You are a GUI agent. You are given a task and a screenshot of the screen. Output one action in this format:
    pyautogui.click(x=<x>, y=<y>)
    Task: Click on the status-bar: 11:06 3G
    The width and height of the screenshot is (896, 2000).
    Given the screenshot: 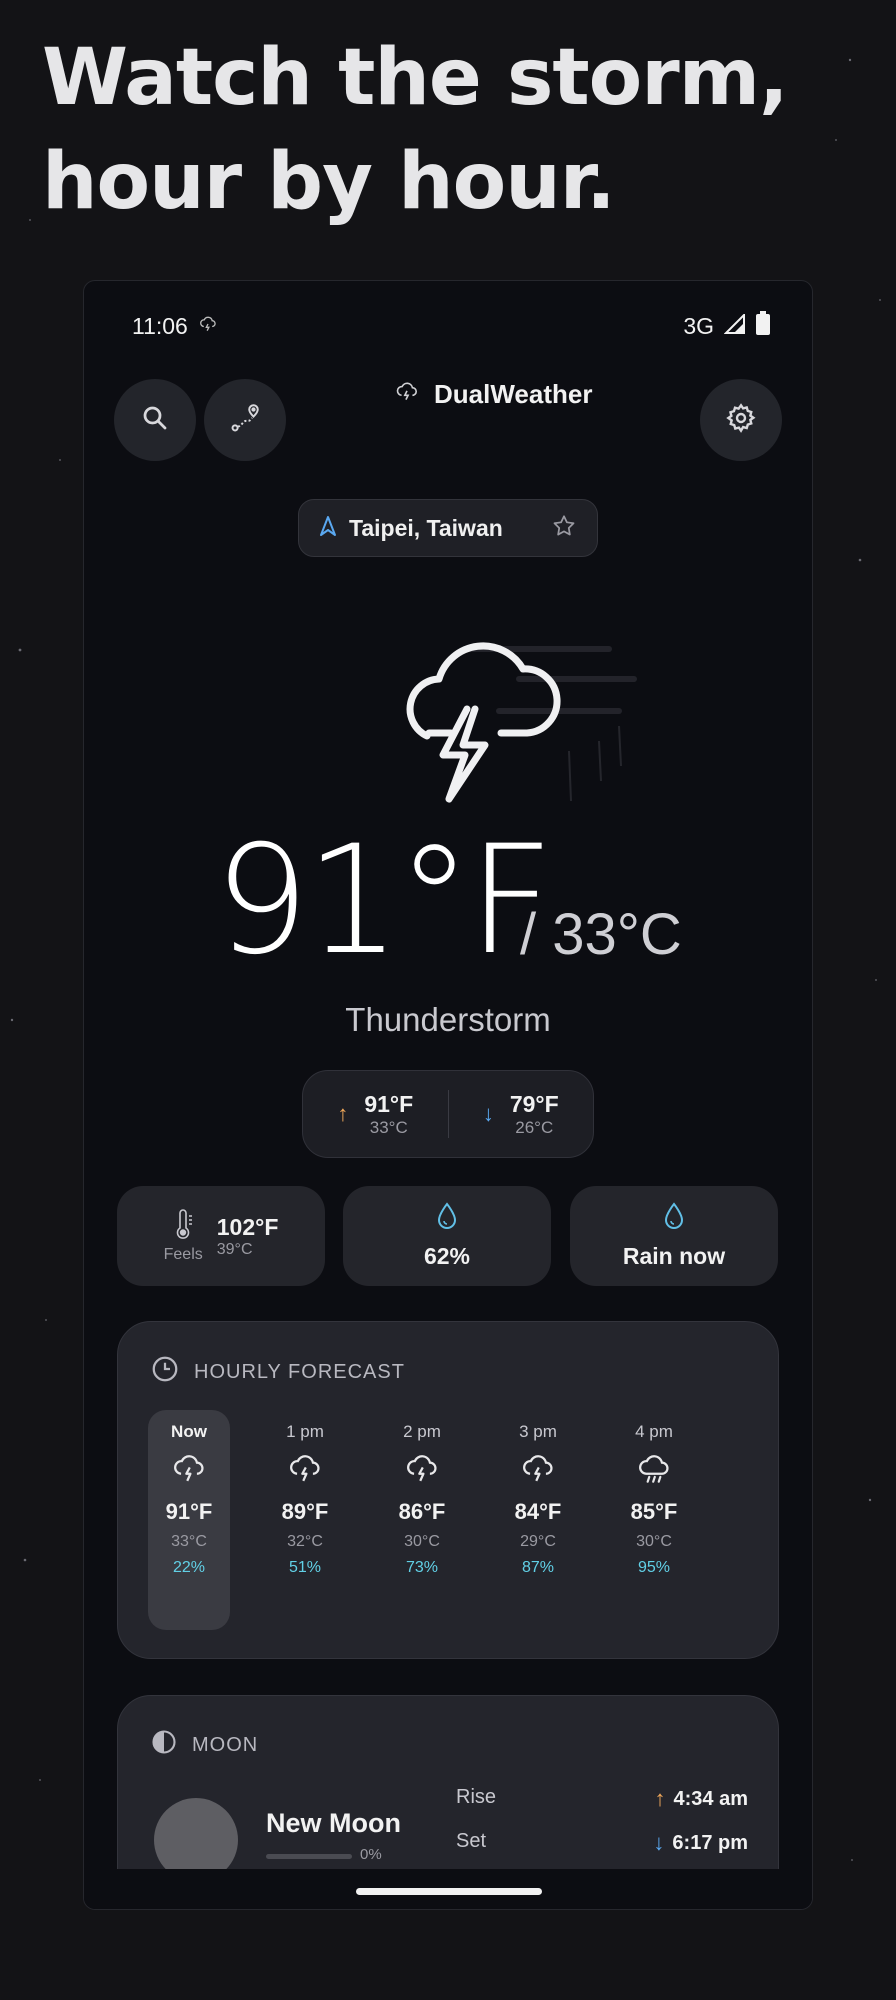 What is the action you would take?
    pyautogui.click(x=448, y=326)
    